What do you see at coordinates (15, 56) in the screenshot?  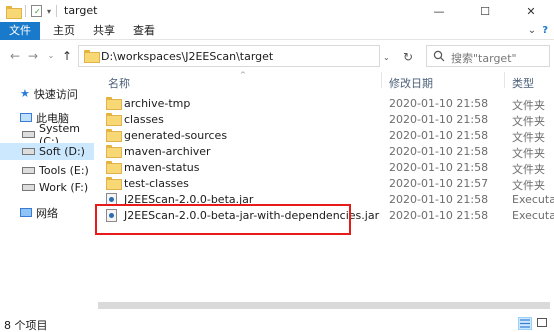 I see `back-arrow-icon: ←` at bounding box center [15, 56].